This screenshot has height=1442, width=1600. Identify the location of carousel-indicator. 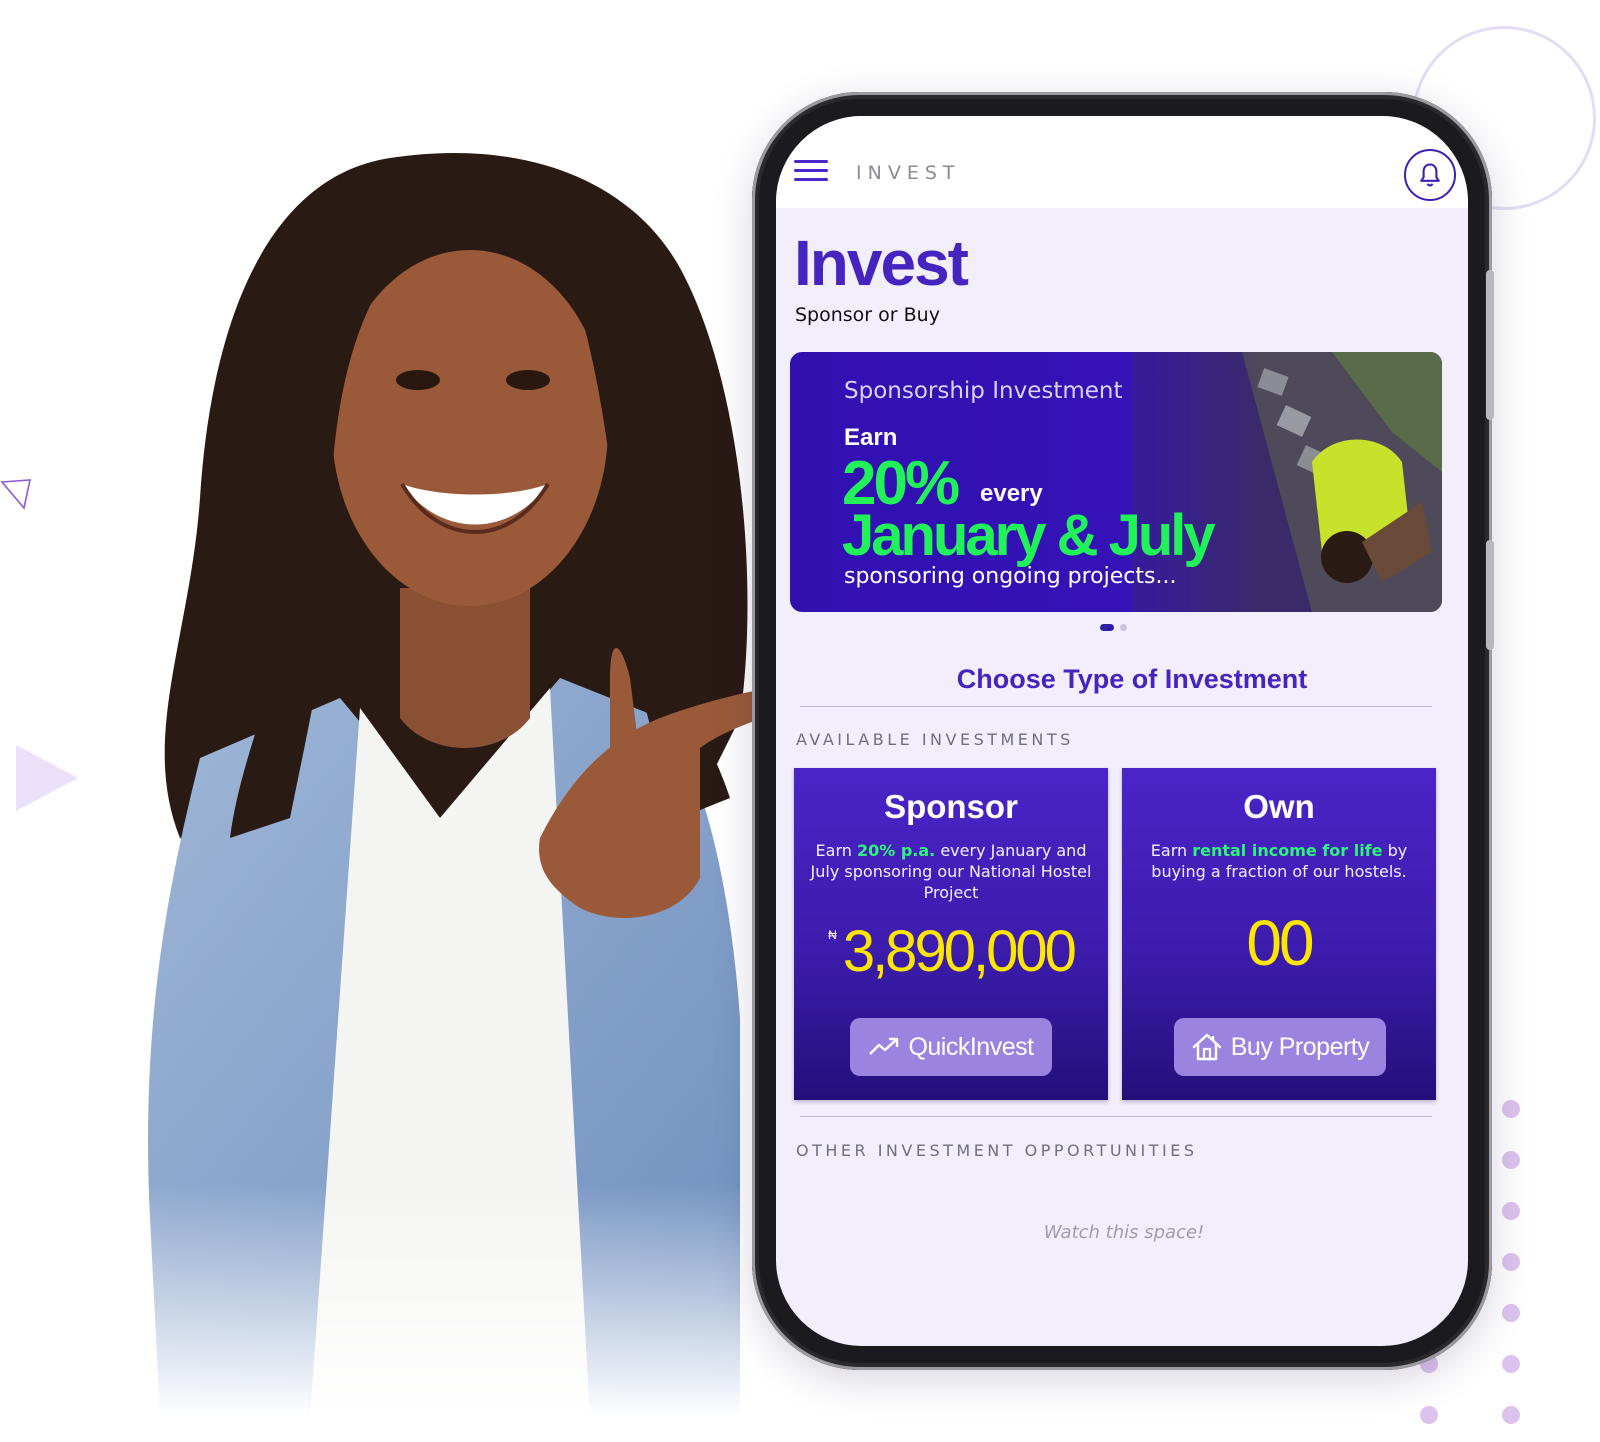
(1113, 628).